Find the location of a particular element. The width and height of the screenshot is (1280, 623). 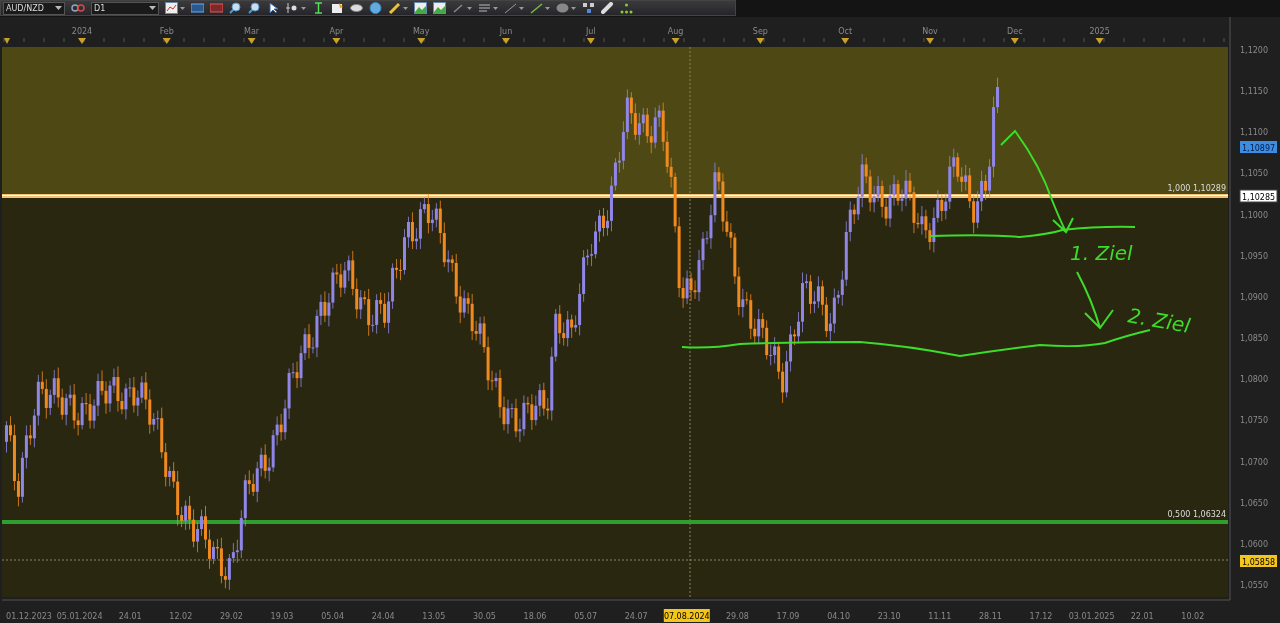

handwritten-arrow is located at coordinates (1095, 300).